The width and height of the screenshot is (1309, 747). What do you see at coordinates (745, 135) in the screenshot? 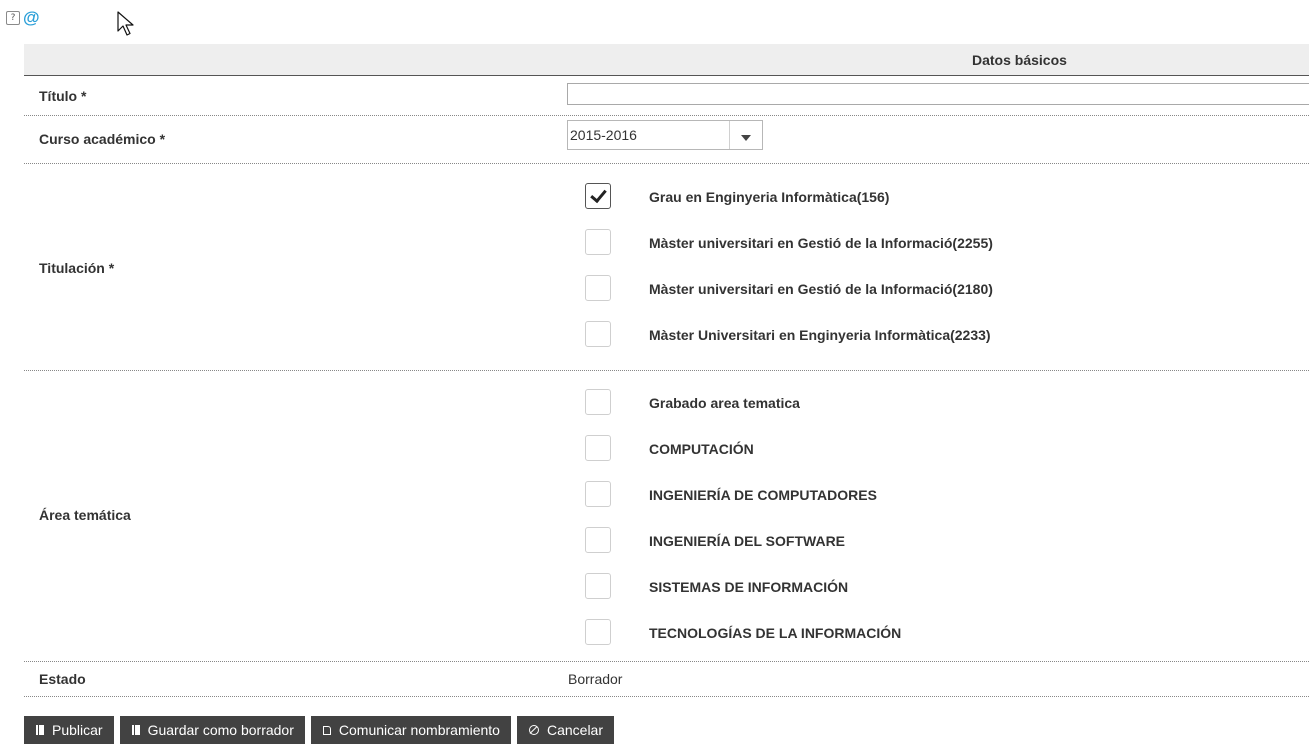
I see `chevron-down-icon` at bounding box center [745, 135].